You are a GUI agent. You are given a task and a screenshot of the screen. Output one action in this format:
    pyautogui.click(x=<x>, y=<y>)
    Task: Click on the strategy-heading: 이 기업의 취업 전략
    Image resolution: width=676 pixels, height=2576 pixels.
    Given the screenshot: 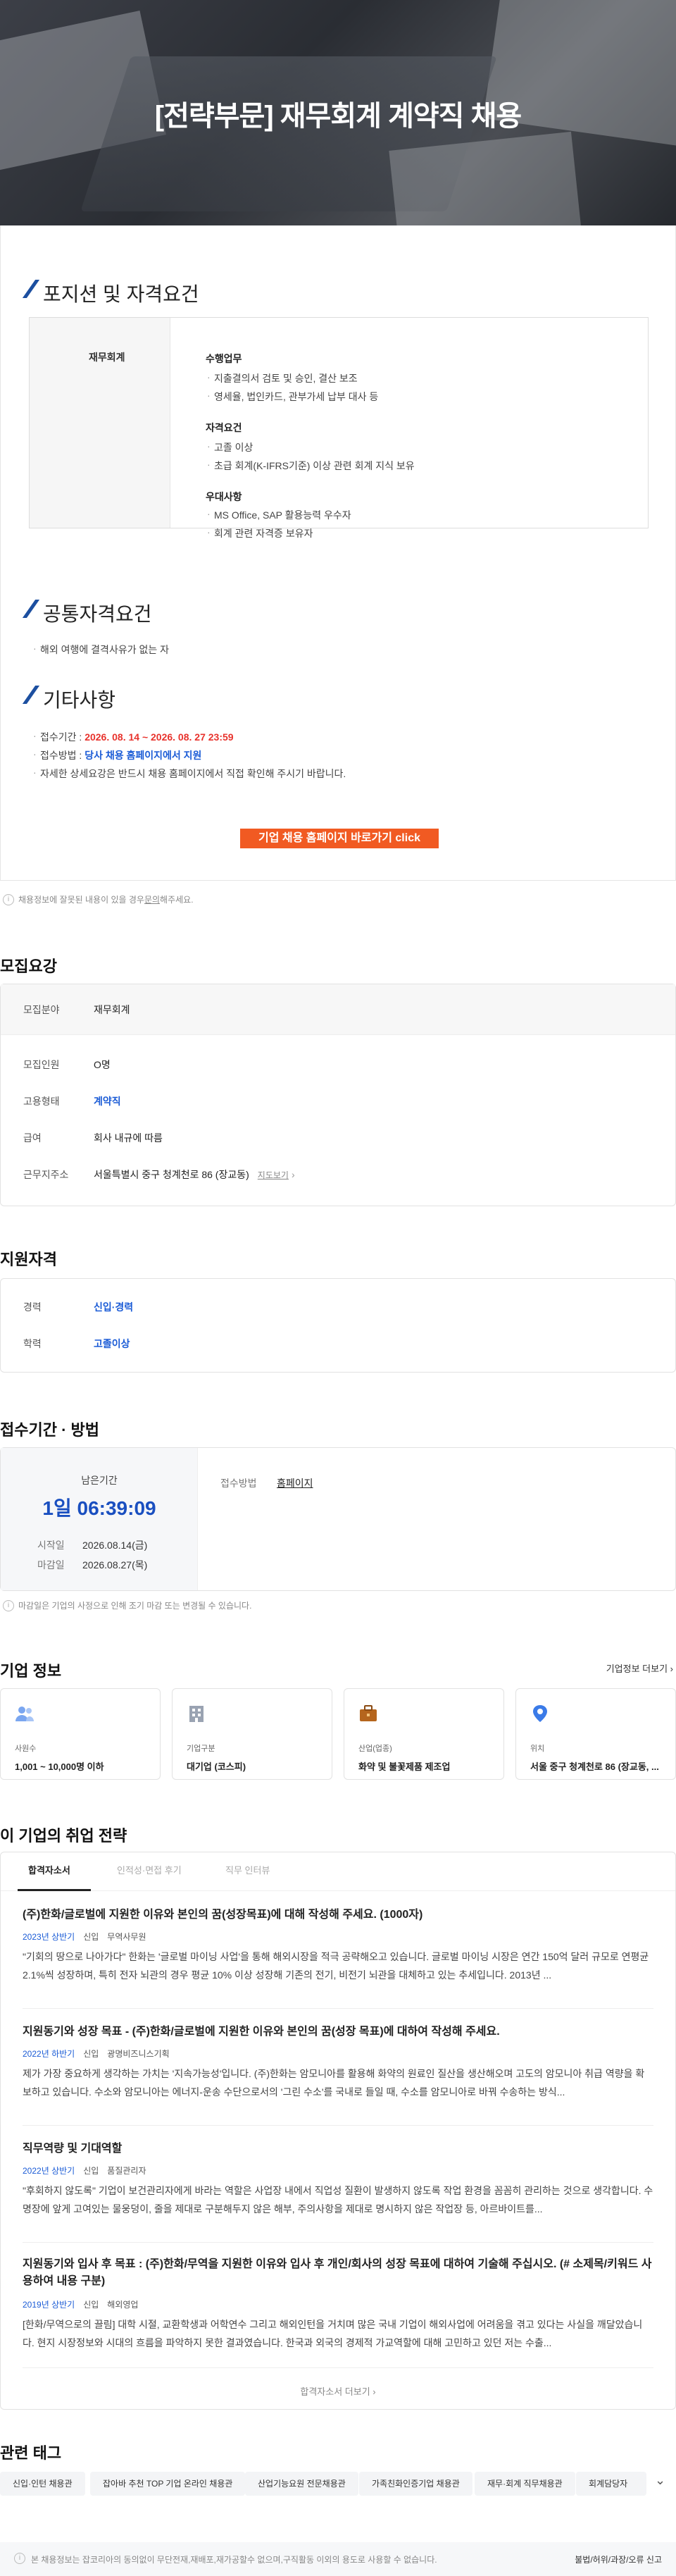 What is the action you would take?
    pyautogui.click(x=63, y=1836)
    